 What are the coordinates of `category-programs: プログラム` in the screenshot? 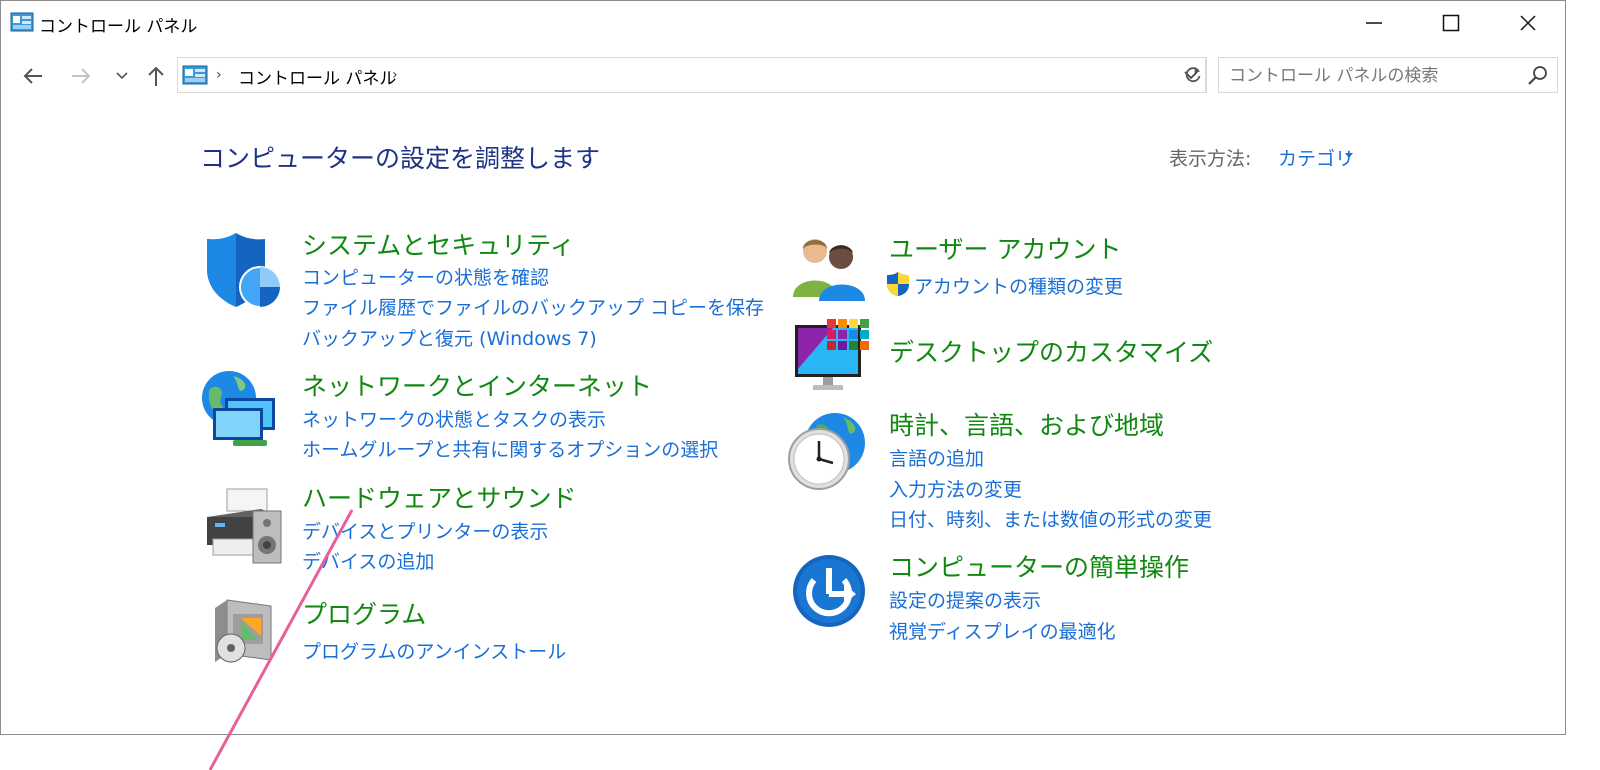 It's located at (364, 613).